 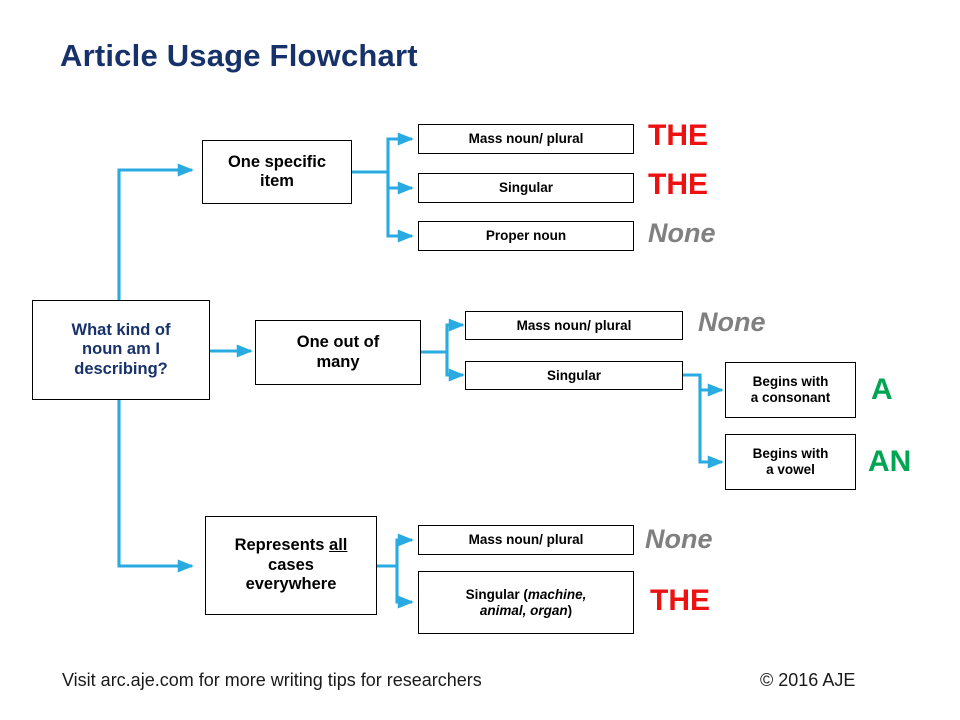 I want to click on connector-singular-to-vowel, so click(x=711, y=422).